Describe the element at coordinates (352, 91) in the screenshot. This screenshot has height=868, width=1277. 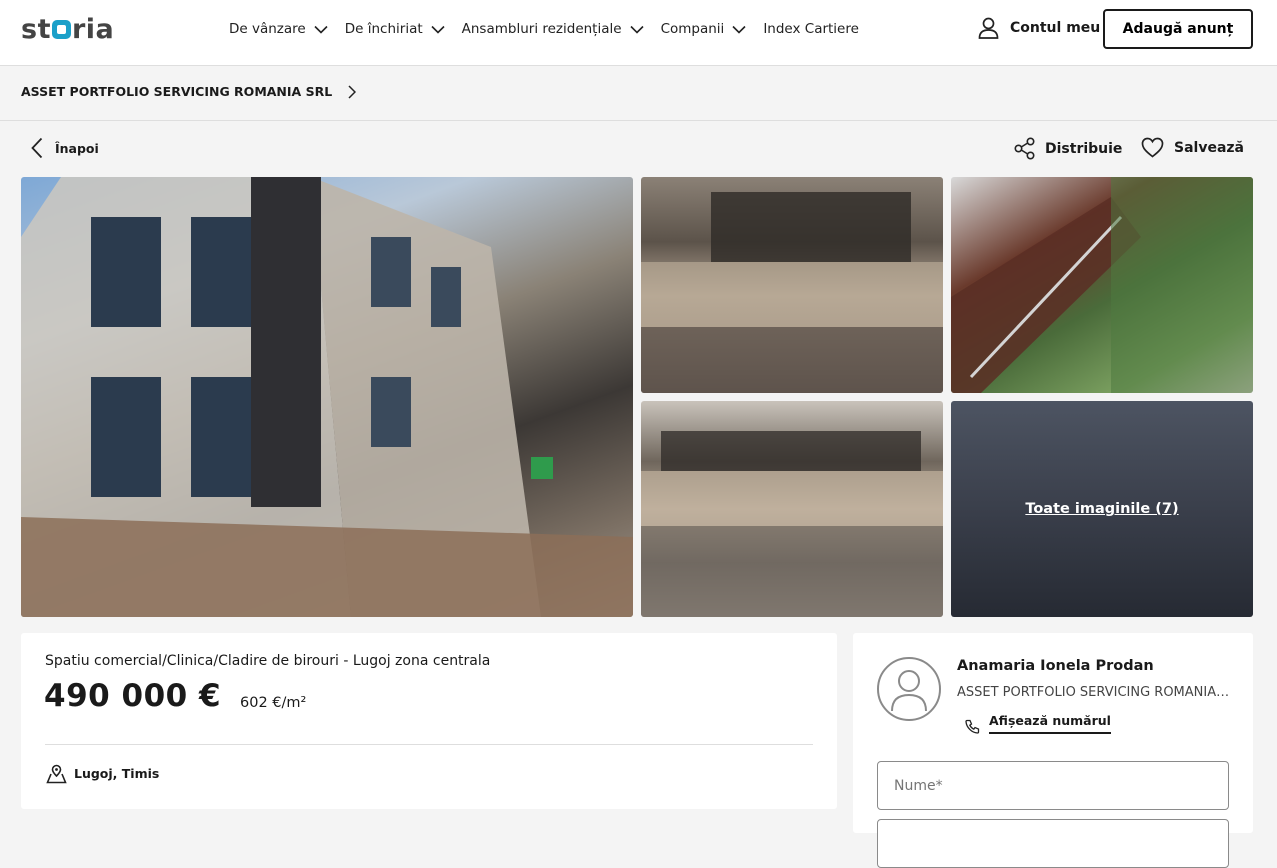
I see `chevron-right-icon` at that location.